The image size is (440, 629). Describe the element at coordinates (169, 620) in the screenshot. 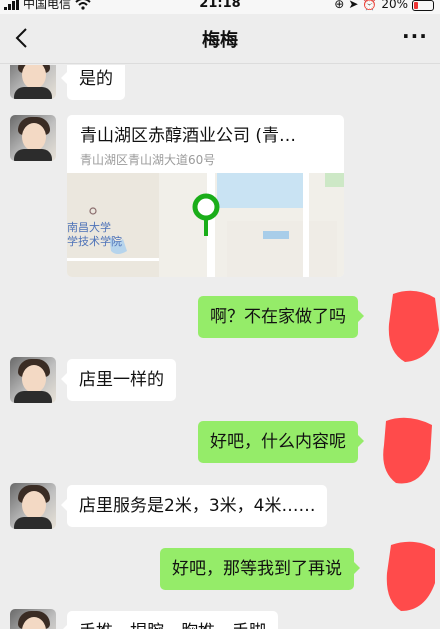

I see `message-bubble: 手推，捏腕，胸推，手脚` at that location.